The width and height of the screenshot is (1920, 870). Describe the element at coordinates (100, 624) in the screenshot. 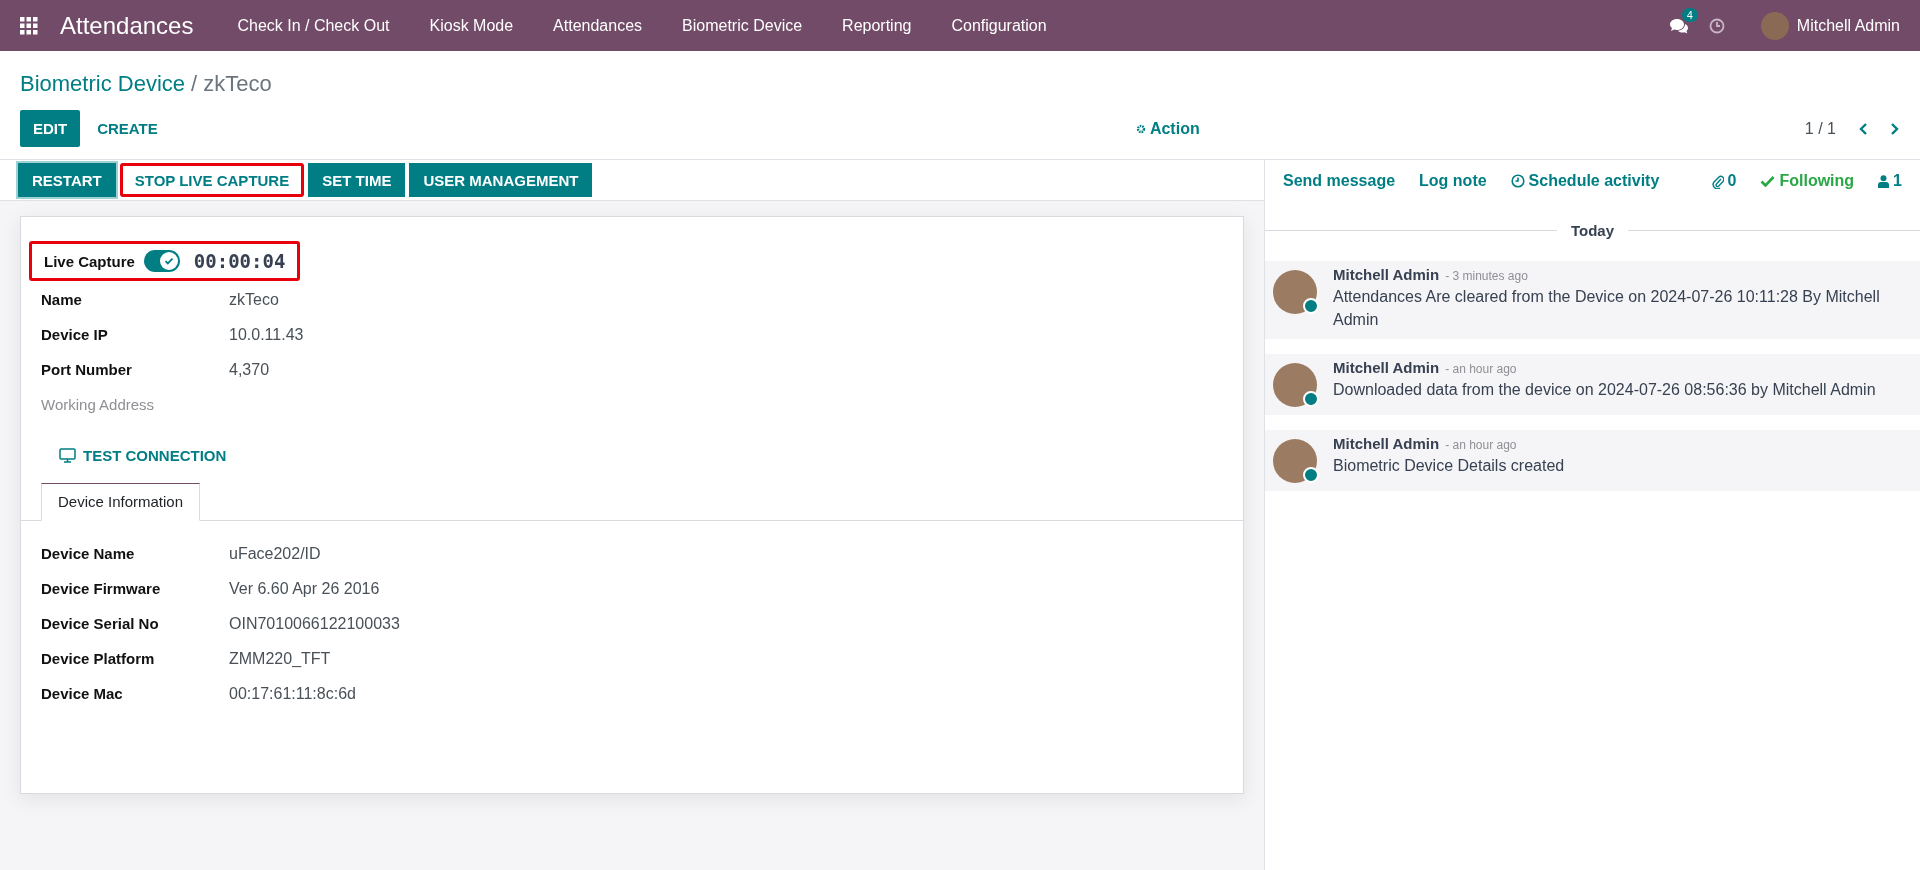

I see `field-label: Device Serial No` at that location.